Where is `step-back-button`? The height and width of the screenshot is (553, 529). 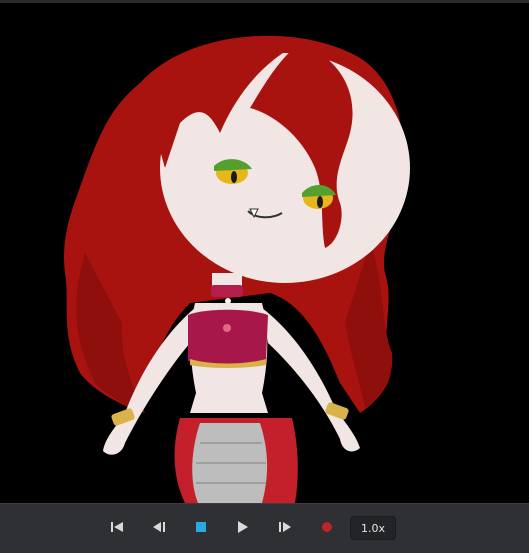 step-back-button is located at coordinates (159, 527).